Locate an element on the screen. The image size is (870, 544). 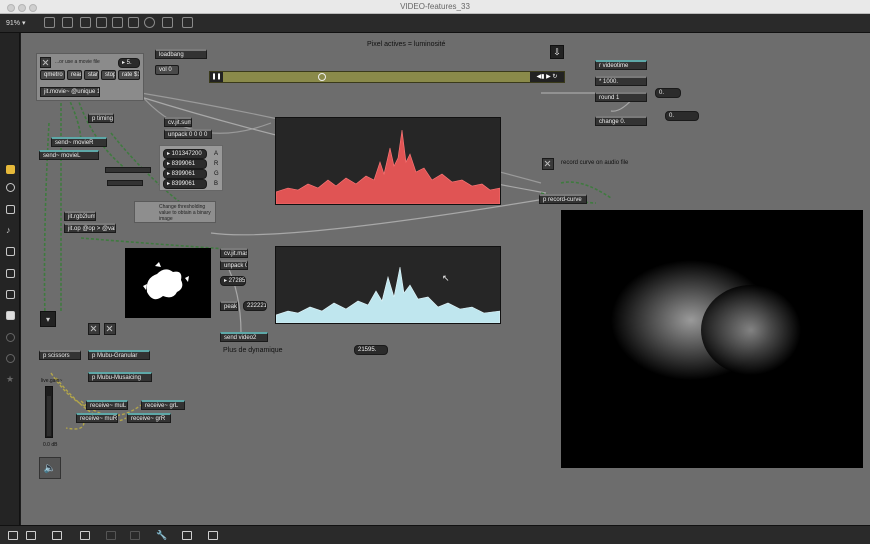
record-icon is located at coordinates (10, 358).